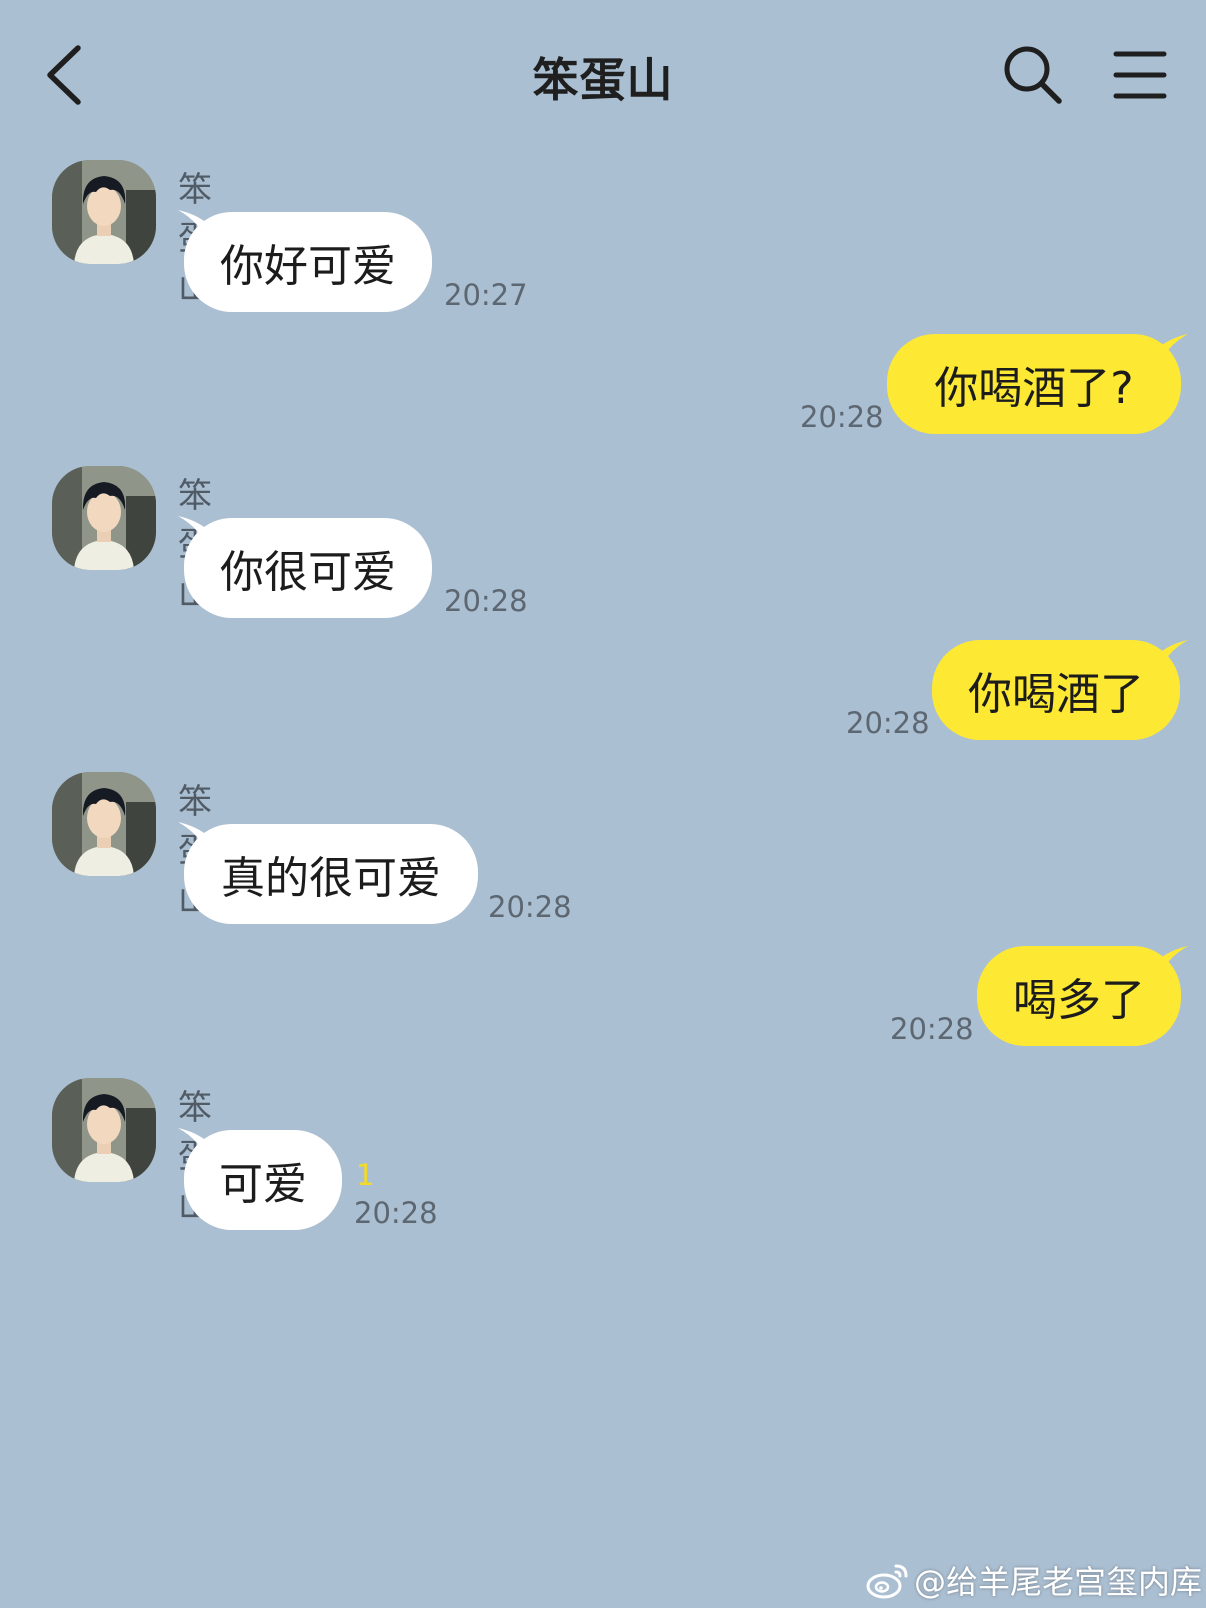 The height and width of the screenshot is (1608, 1206). I want to click on message-time: 20:27, so click(486, 295).